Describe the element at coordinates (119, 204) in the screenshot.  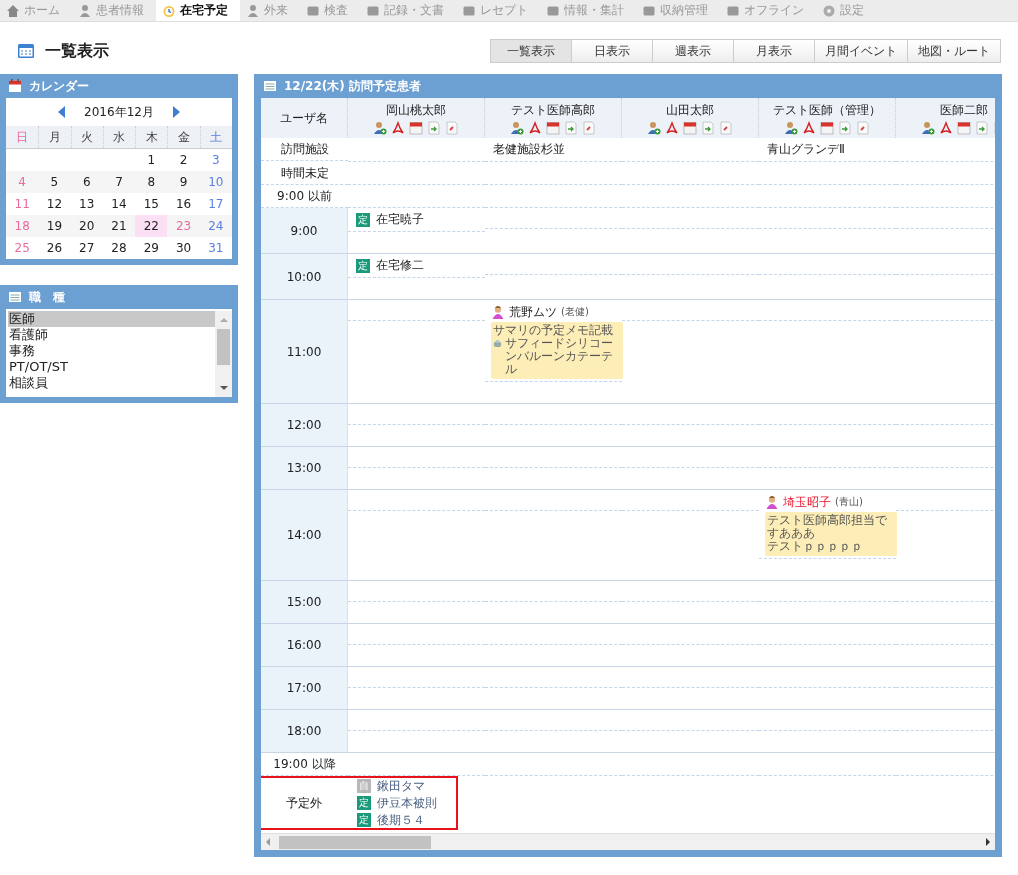
I see `calendar-day: 14` at that location.